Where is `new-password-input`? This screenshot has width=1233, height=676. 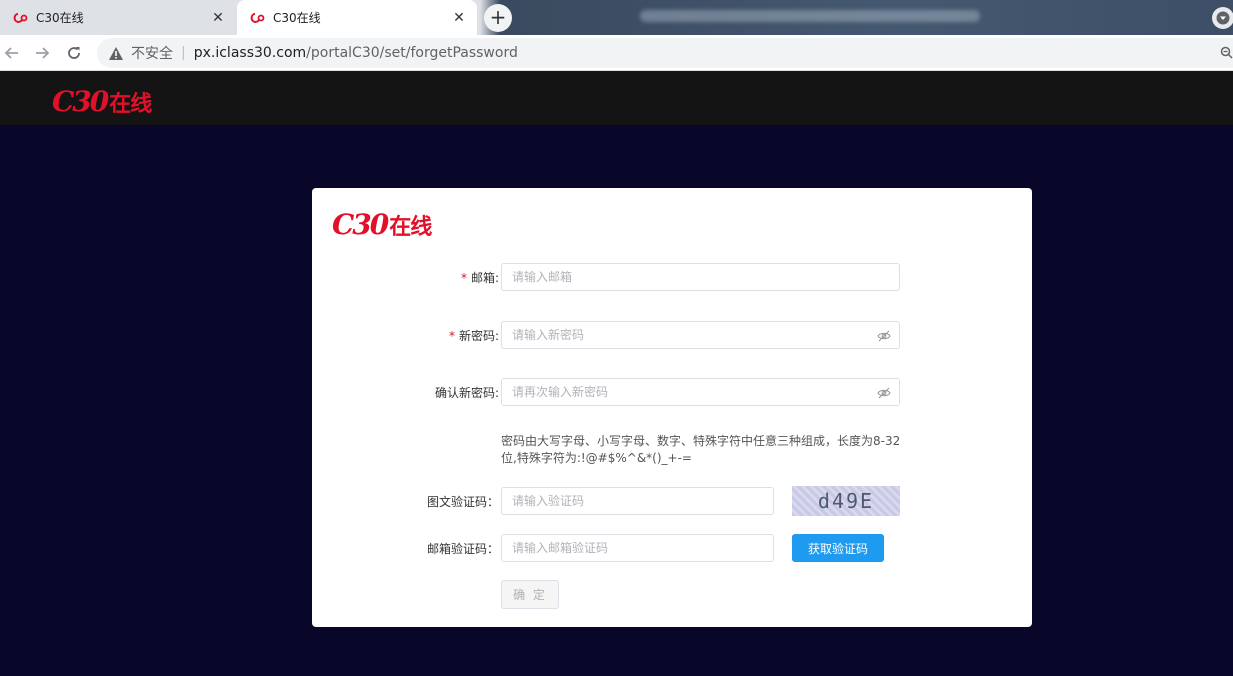
new-password-input is located at coordinates (700, 335).